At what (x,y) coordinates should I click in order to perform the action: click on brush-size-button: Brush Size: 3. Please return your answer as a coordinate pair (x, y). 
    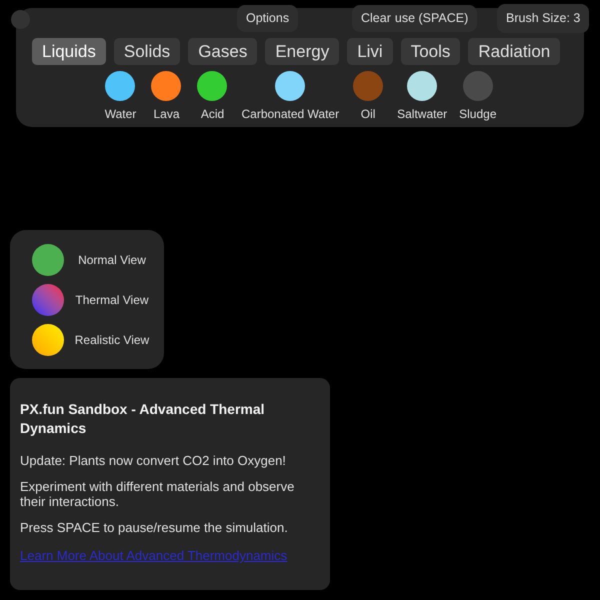
    Looking at the image, I should click on (543, 18).